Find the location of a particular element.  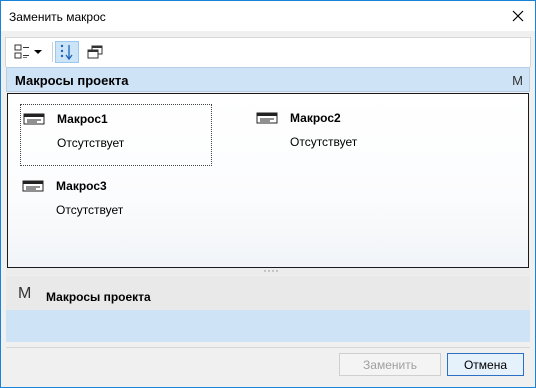

details-badge: M is located at coordinates (25, 293).